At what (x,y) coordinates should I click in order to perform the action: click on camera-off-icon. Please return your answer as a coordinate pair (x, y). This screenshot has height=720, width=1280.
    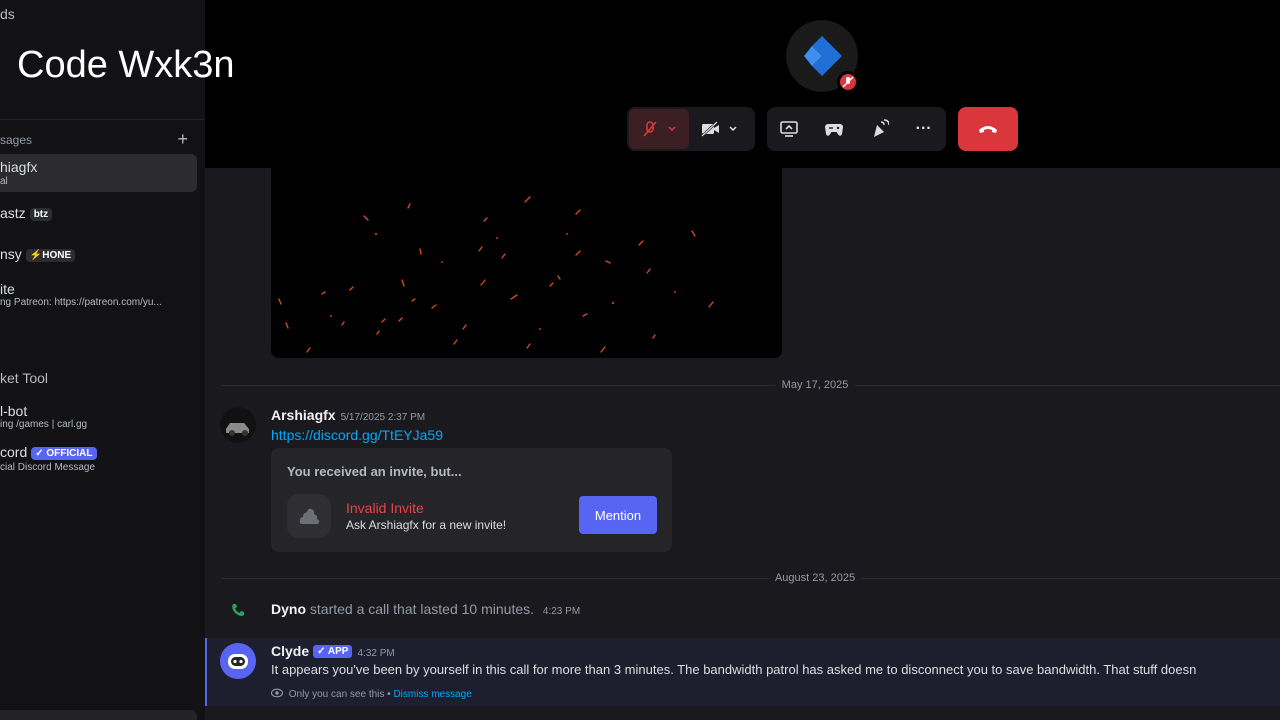
    Looking at the image, I should click on (710, 129).